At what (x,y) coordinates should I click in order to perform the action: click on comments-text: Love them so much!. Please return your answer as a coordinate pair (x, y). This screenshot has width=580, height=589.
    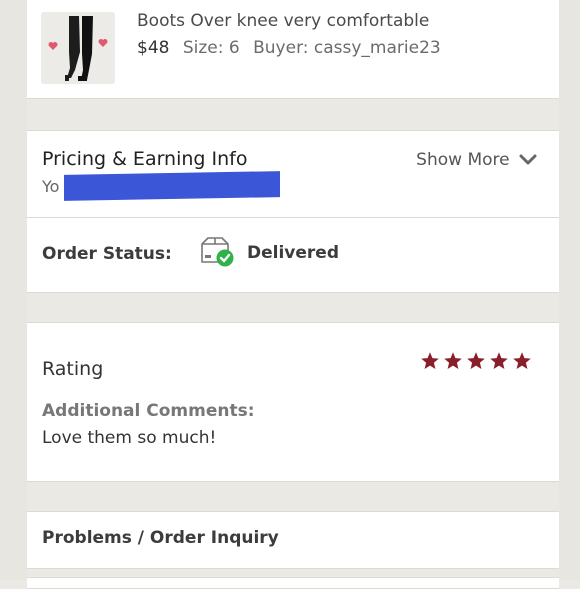
    Looking at the image, I should click on (129, 438).